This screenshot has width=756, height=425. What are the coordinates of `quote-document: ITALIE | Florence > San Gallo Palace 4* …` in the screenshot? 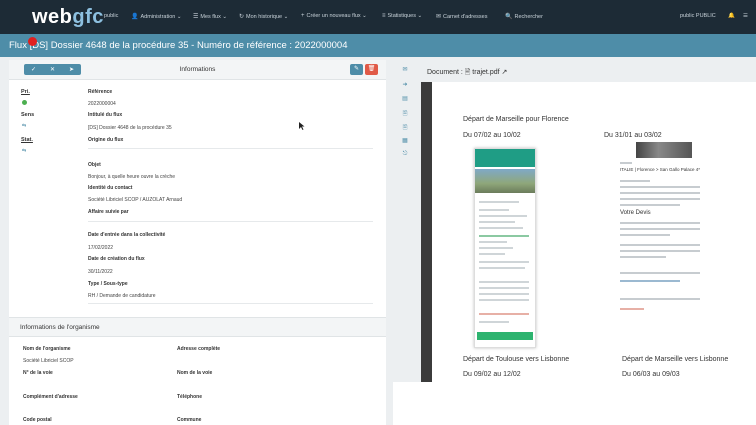 It's located at (664, 229).